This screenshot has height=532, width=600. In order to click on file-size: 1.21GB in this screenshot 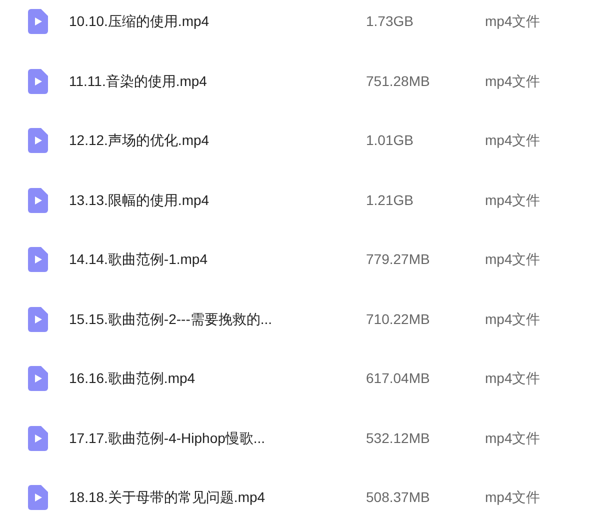, I will do `click(390, 200)`.